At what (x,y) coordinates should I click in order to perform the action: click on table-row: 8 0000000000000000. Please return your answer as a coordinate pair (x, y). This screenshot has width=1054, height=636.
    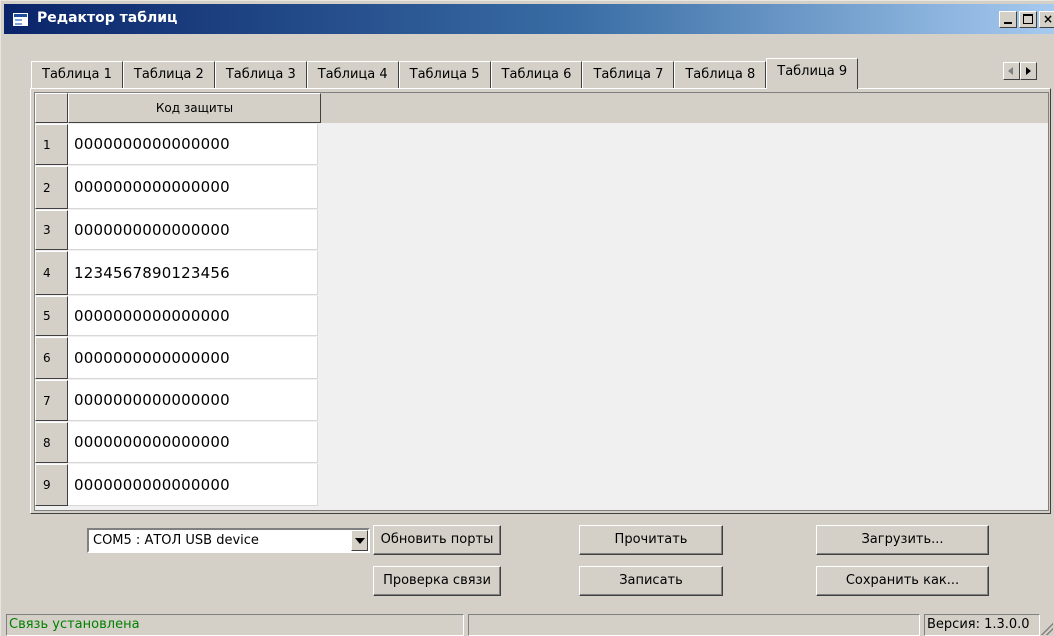
    Looking at the image, I should click on (178, 442).